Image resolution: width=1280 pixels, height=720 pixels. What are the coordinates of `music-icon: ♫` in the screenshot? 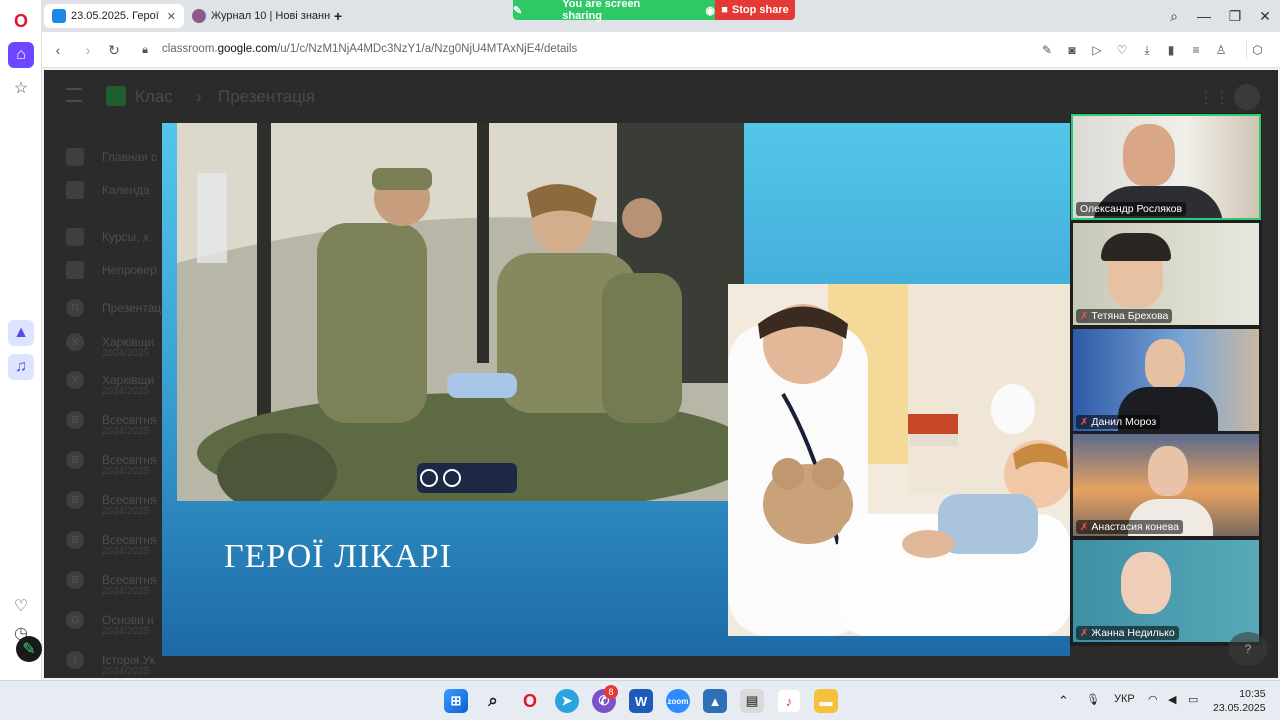 It's located at (21, 367).